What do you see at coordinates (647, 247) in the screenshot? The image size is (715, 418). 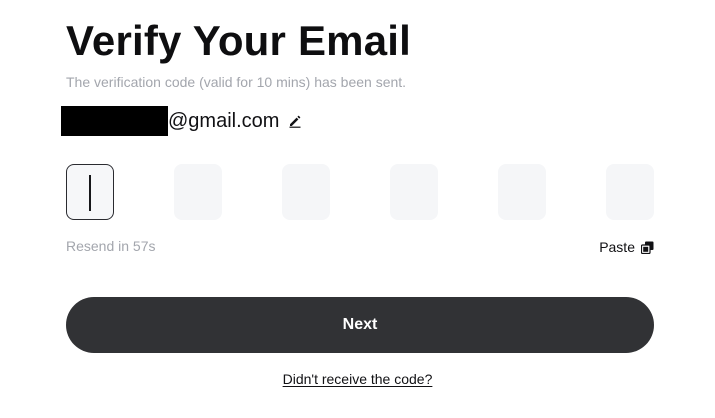 I see `clipboard-icon` at bounding box center [647, 247].